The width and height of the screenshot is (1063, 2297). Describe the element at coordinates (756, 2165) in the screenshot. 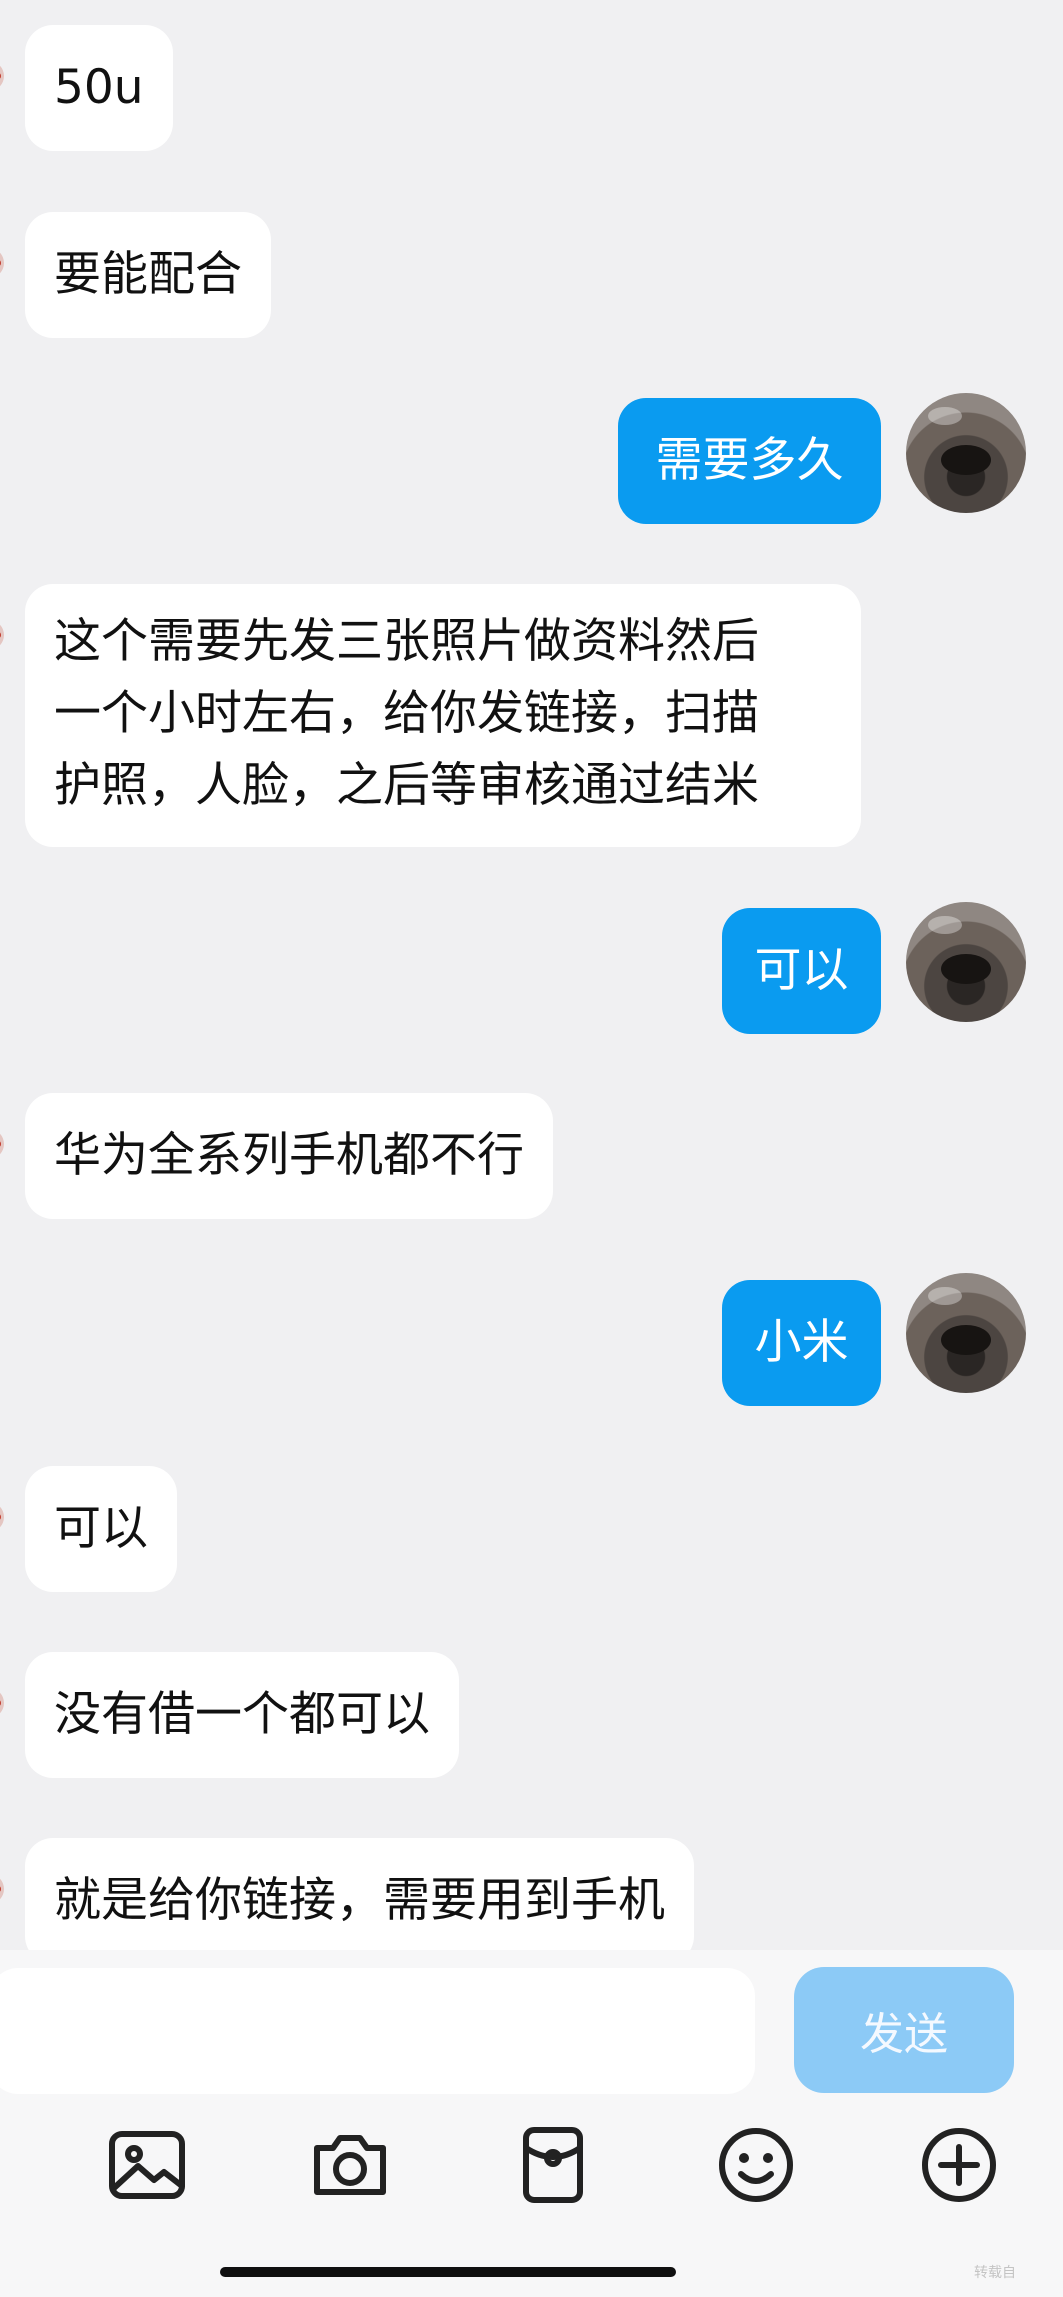

I see `emoji-icon` at that location.